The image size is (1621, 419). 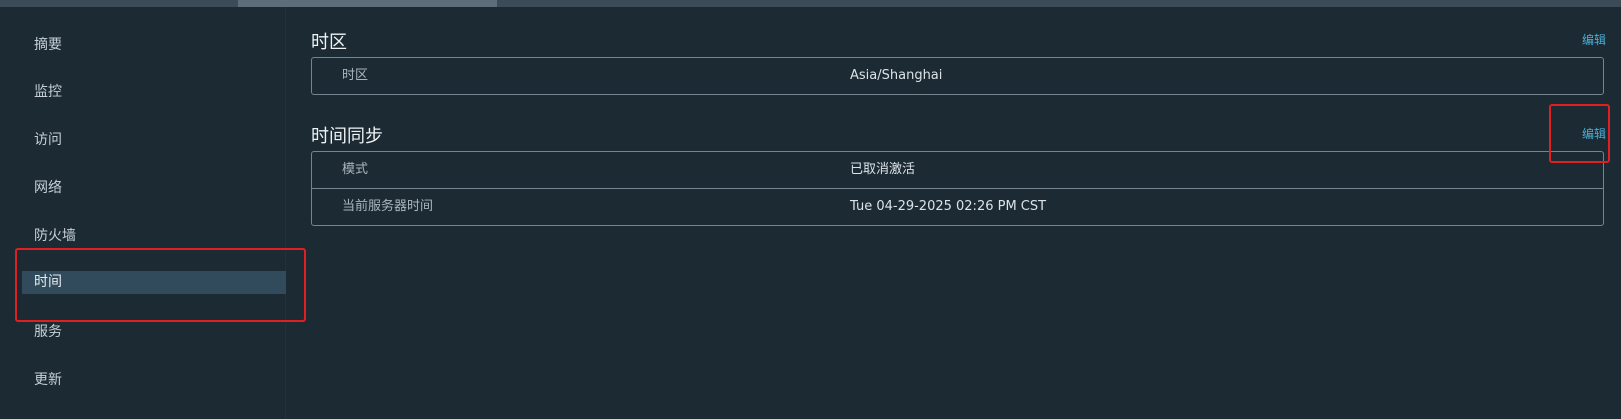 I want to click on sidebar-item-access: 访问, so click(x=154, y=140).